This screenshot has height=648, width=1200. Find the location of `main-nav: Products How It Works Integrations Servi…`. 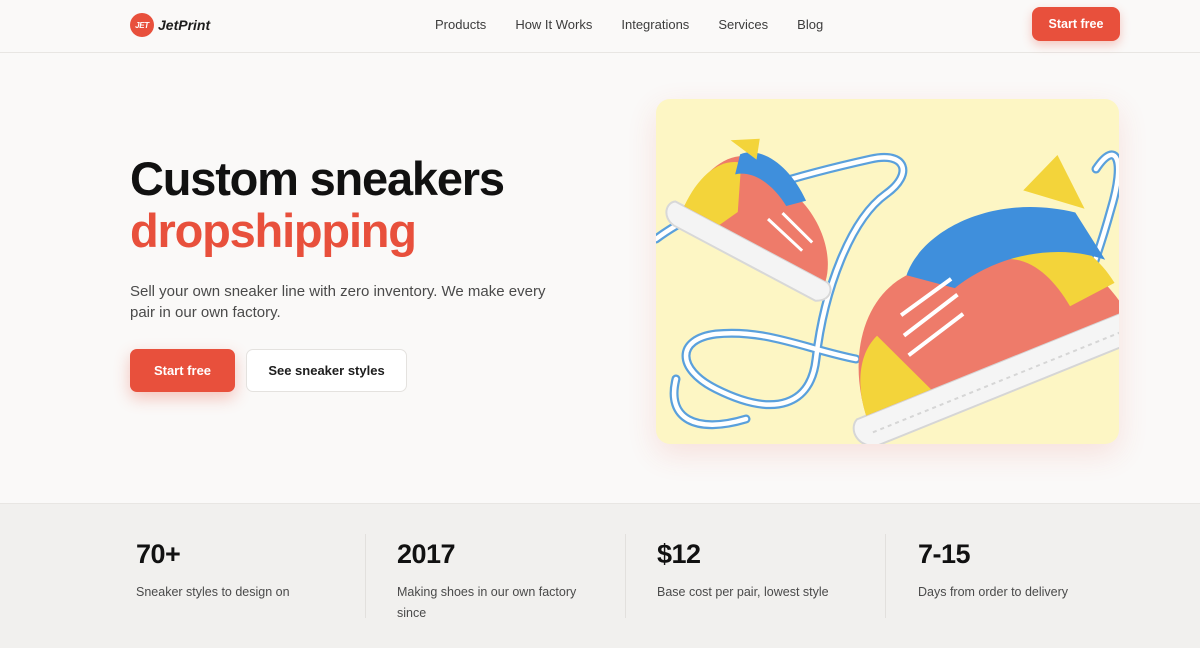

main-nav: Products How It Works Integrations Servi… is located at coordinates (629, 24).